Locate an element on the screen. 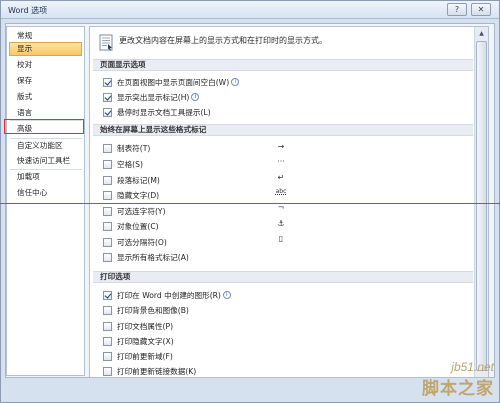 The height and width of the screenshot is (403, 500). close-button: ✕ is located at coordinates (481, 9).